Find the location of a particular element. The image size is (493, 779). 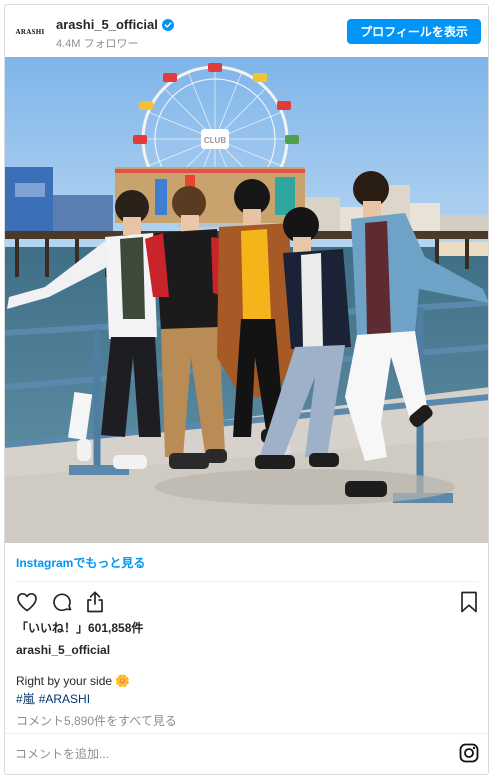

comment-input is located at coordinates (215, 754).